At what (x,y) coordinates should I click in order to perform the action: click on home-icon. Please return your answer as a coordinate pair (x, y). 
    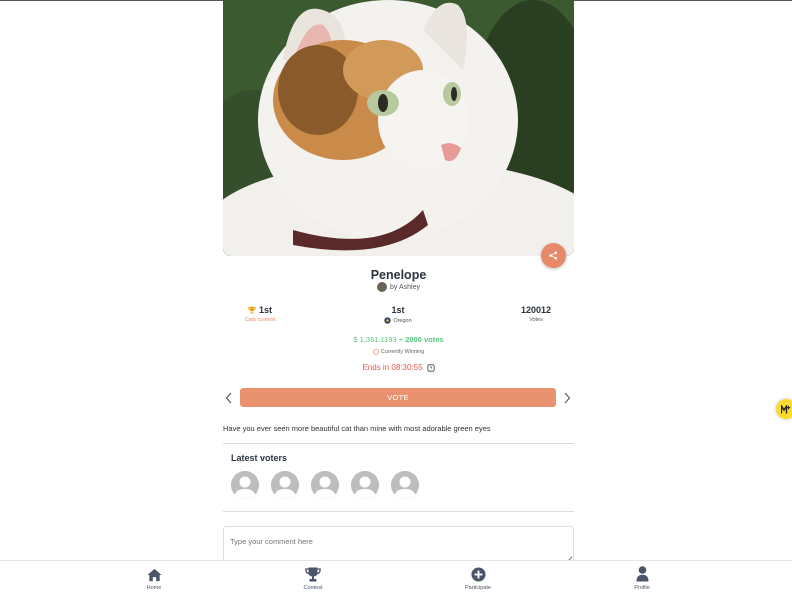
    Looking at the image, I should click on (154, 575).